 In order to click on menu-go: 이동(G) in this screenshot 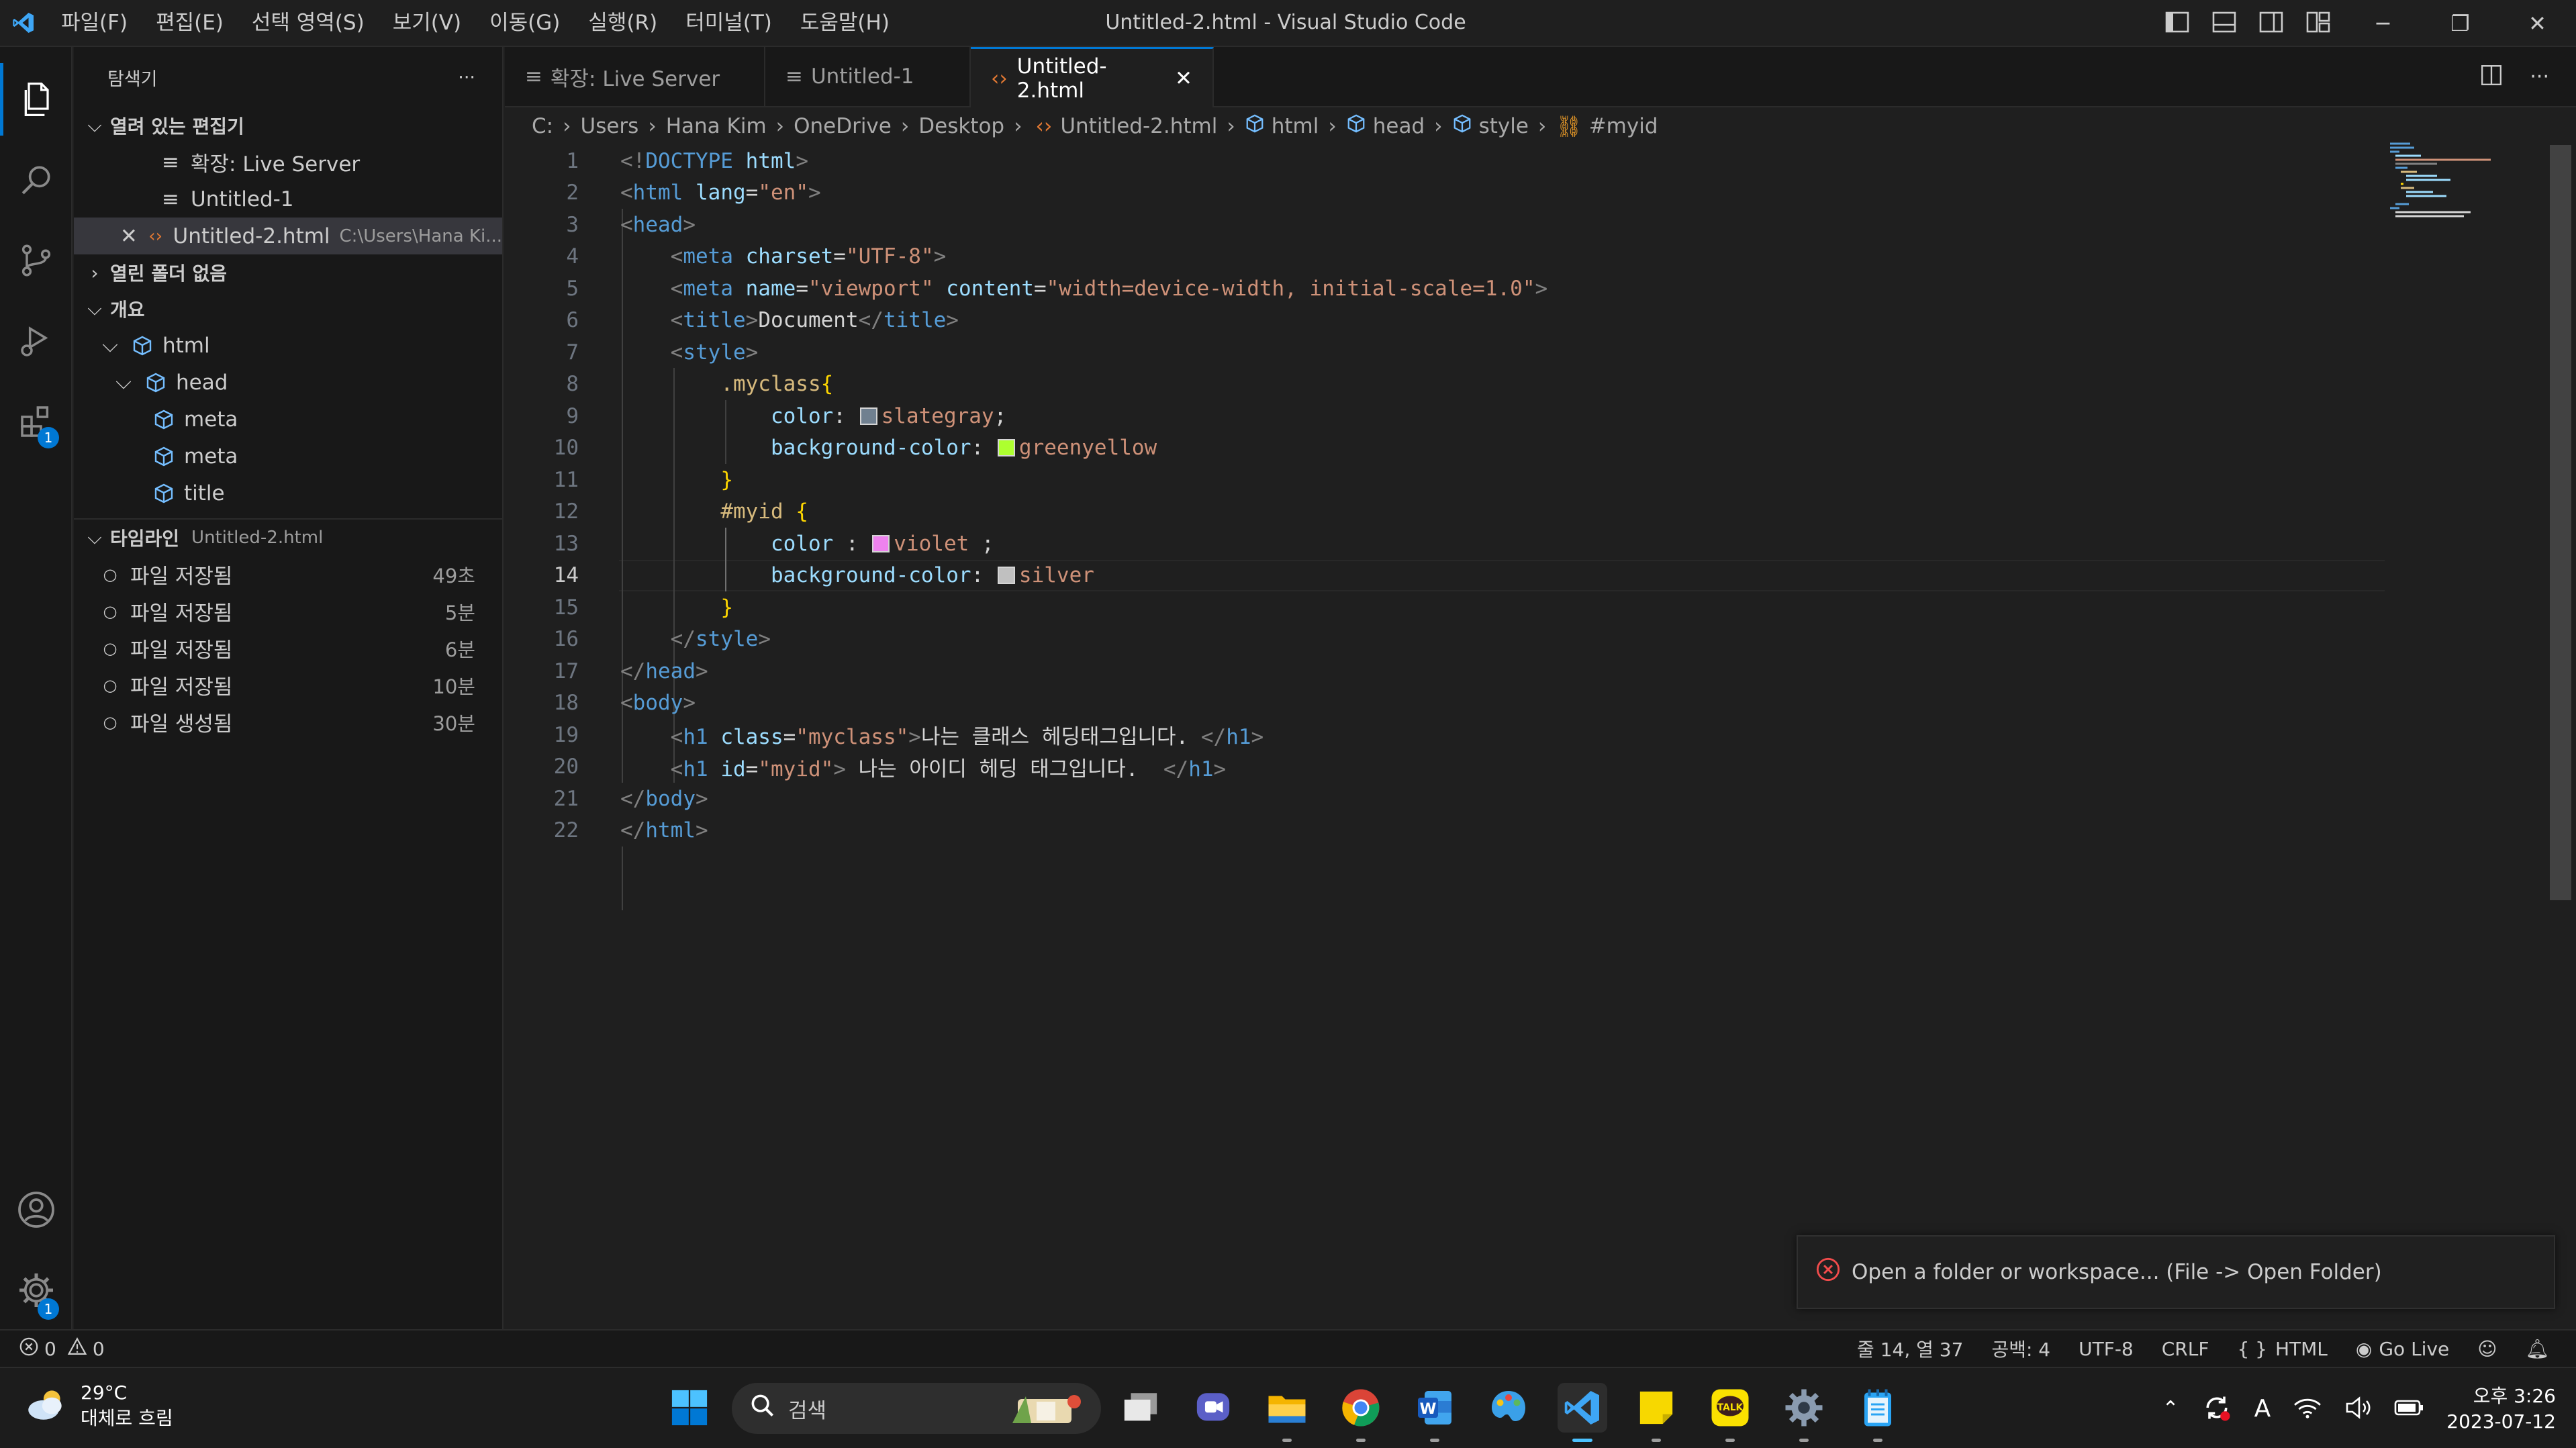, I will do `click(524, 23)`.